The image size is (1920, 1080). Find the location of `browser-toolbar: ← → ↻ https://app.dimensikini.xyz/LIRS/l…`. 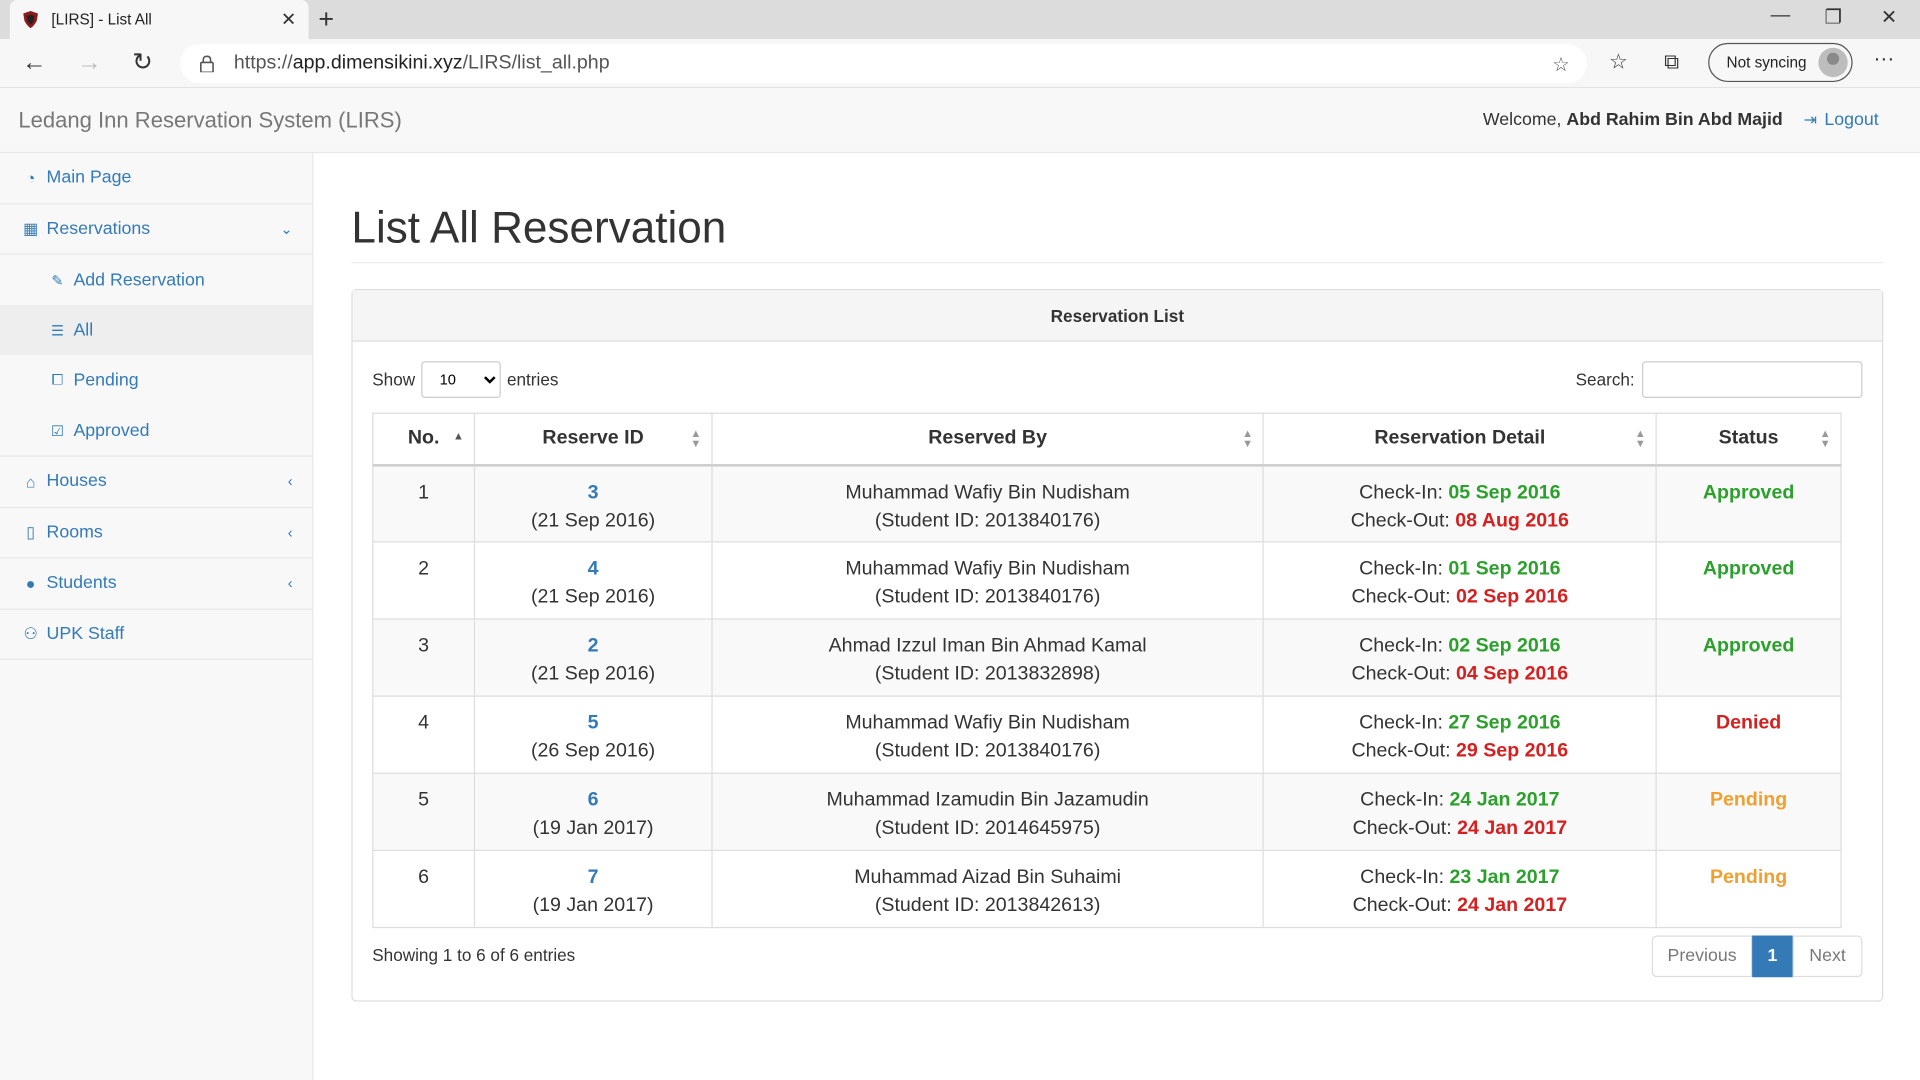

browser-toolbar: ← → ↻ https://app.dimensikini.xyz/LIRS/l… is located at coordinates (960, 64).